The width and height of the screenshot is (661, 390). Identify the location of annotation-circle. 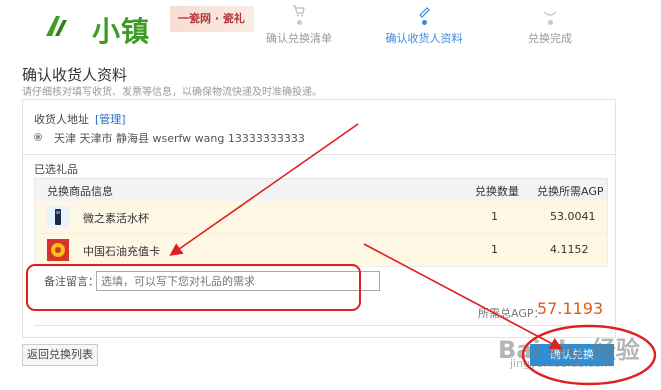
(589, 355).